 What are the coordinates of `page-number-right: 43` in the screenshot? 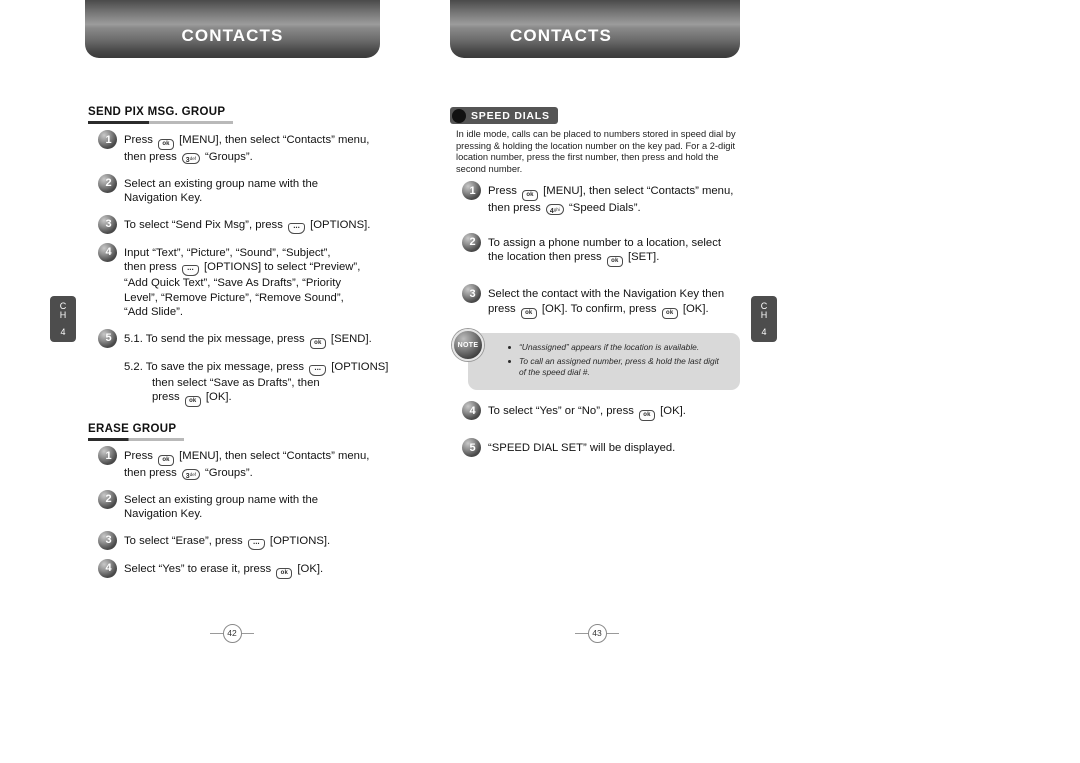 It's located at (597, 633).